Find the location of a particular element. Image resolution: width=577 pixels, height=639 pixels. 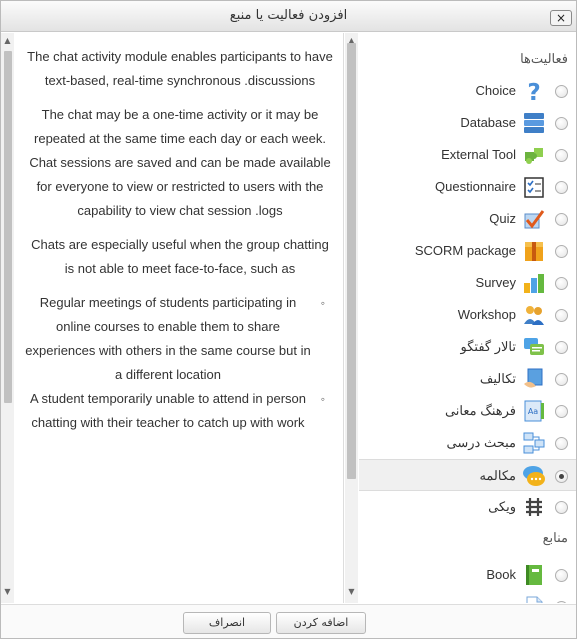

database-icon is located at coordinates (534, 123).